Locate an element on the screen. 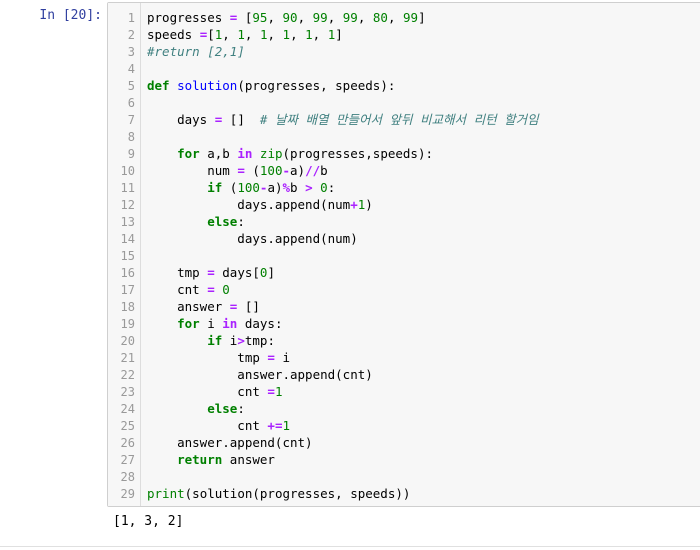  line-number: 16 is located at coordinates (127, 273).